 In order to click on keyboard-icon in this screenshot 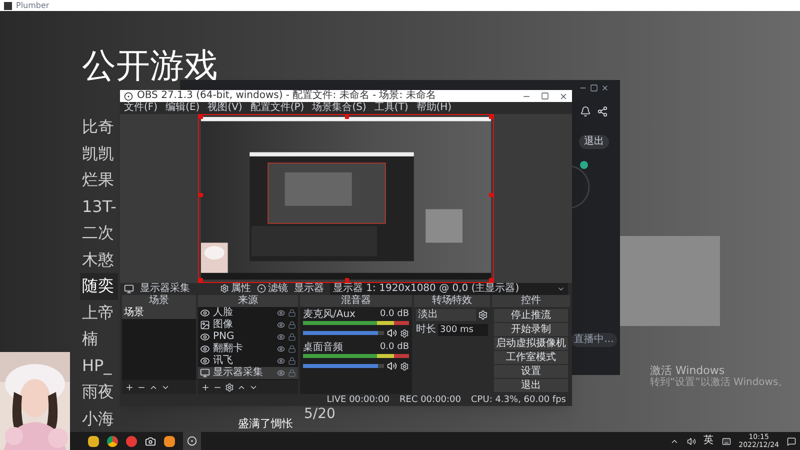, I will do `click(726, 441)`.